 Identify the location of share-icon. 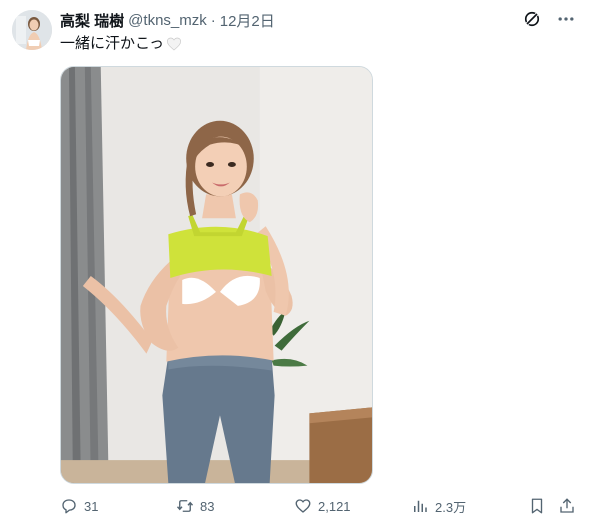
(567, 505).